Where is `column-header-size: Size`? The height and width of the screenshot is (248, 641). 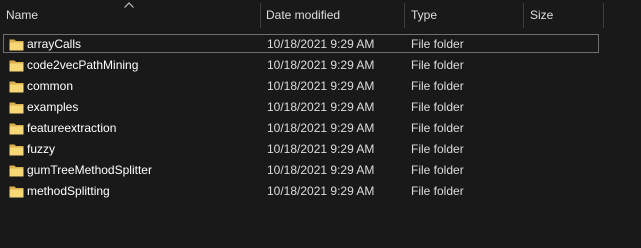 column-header-size: Size is located at coordinates (541, 15).